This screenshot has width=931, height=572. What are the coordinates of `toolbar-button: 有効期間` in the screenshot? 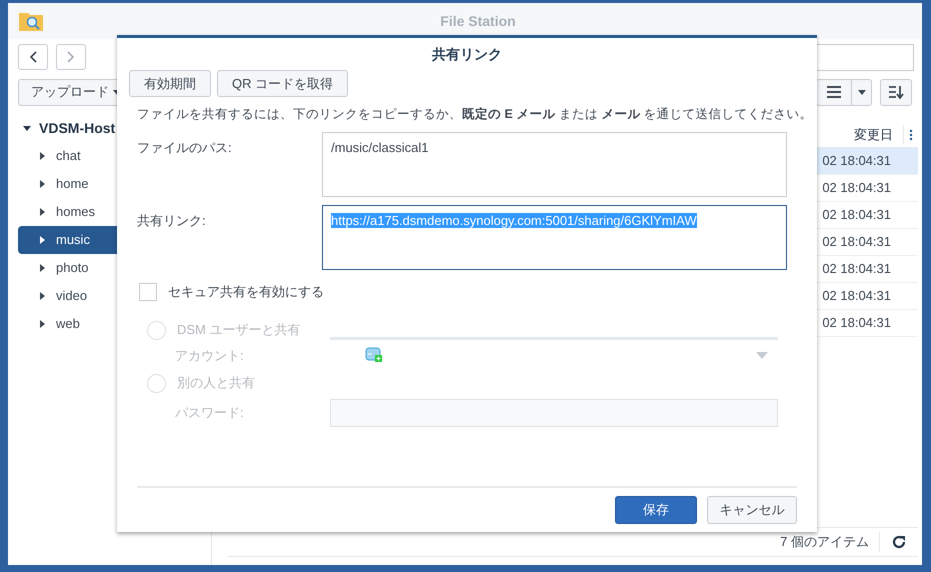 It's located at (170, 83).